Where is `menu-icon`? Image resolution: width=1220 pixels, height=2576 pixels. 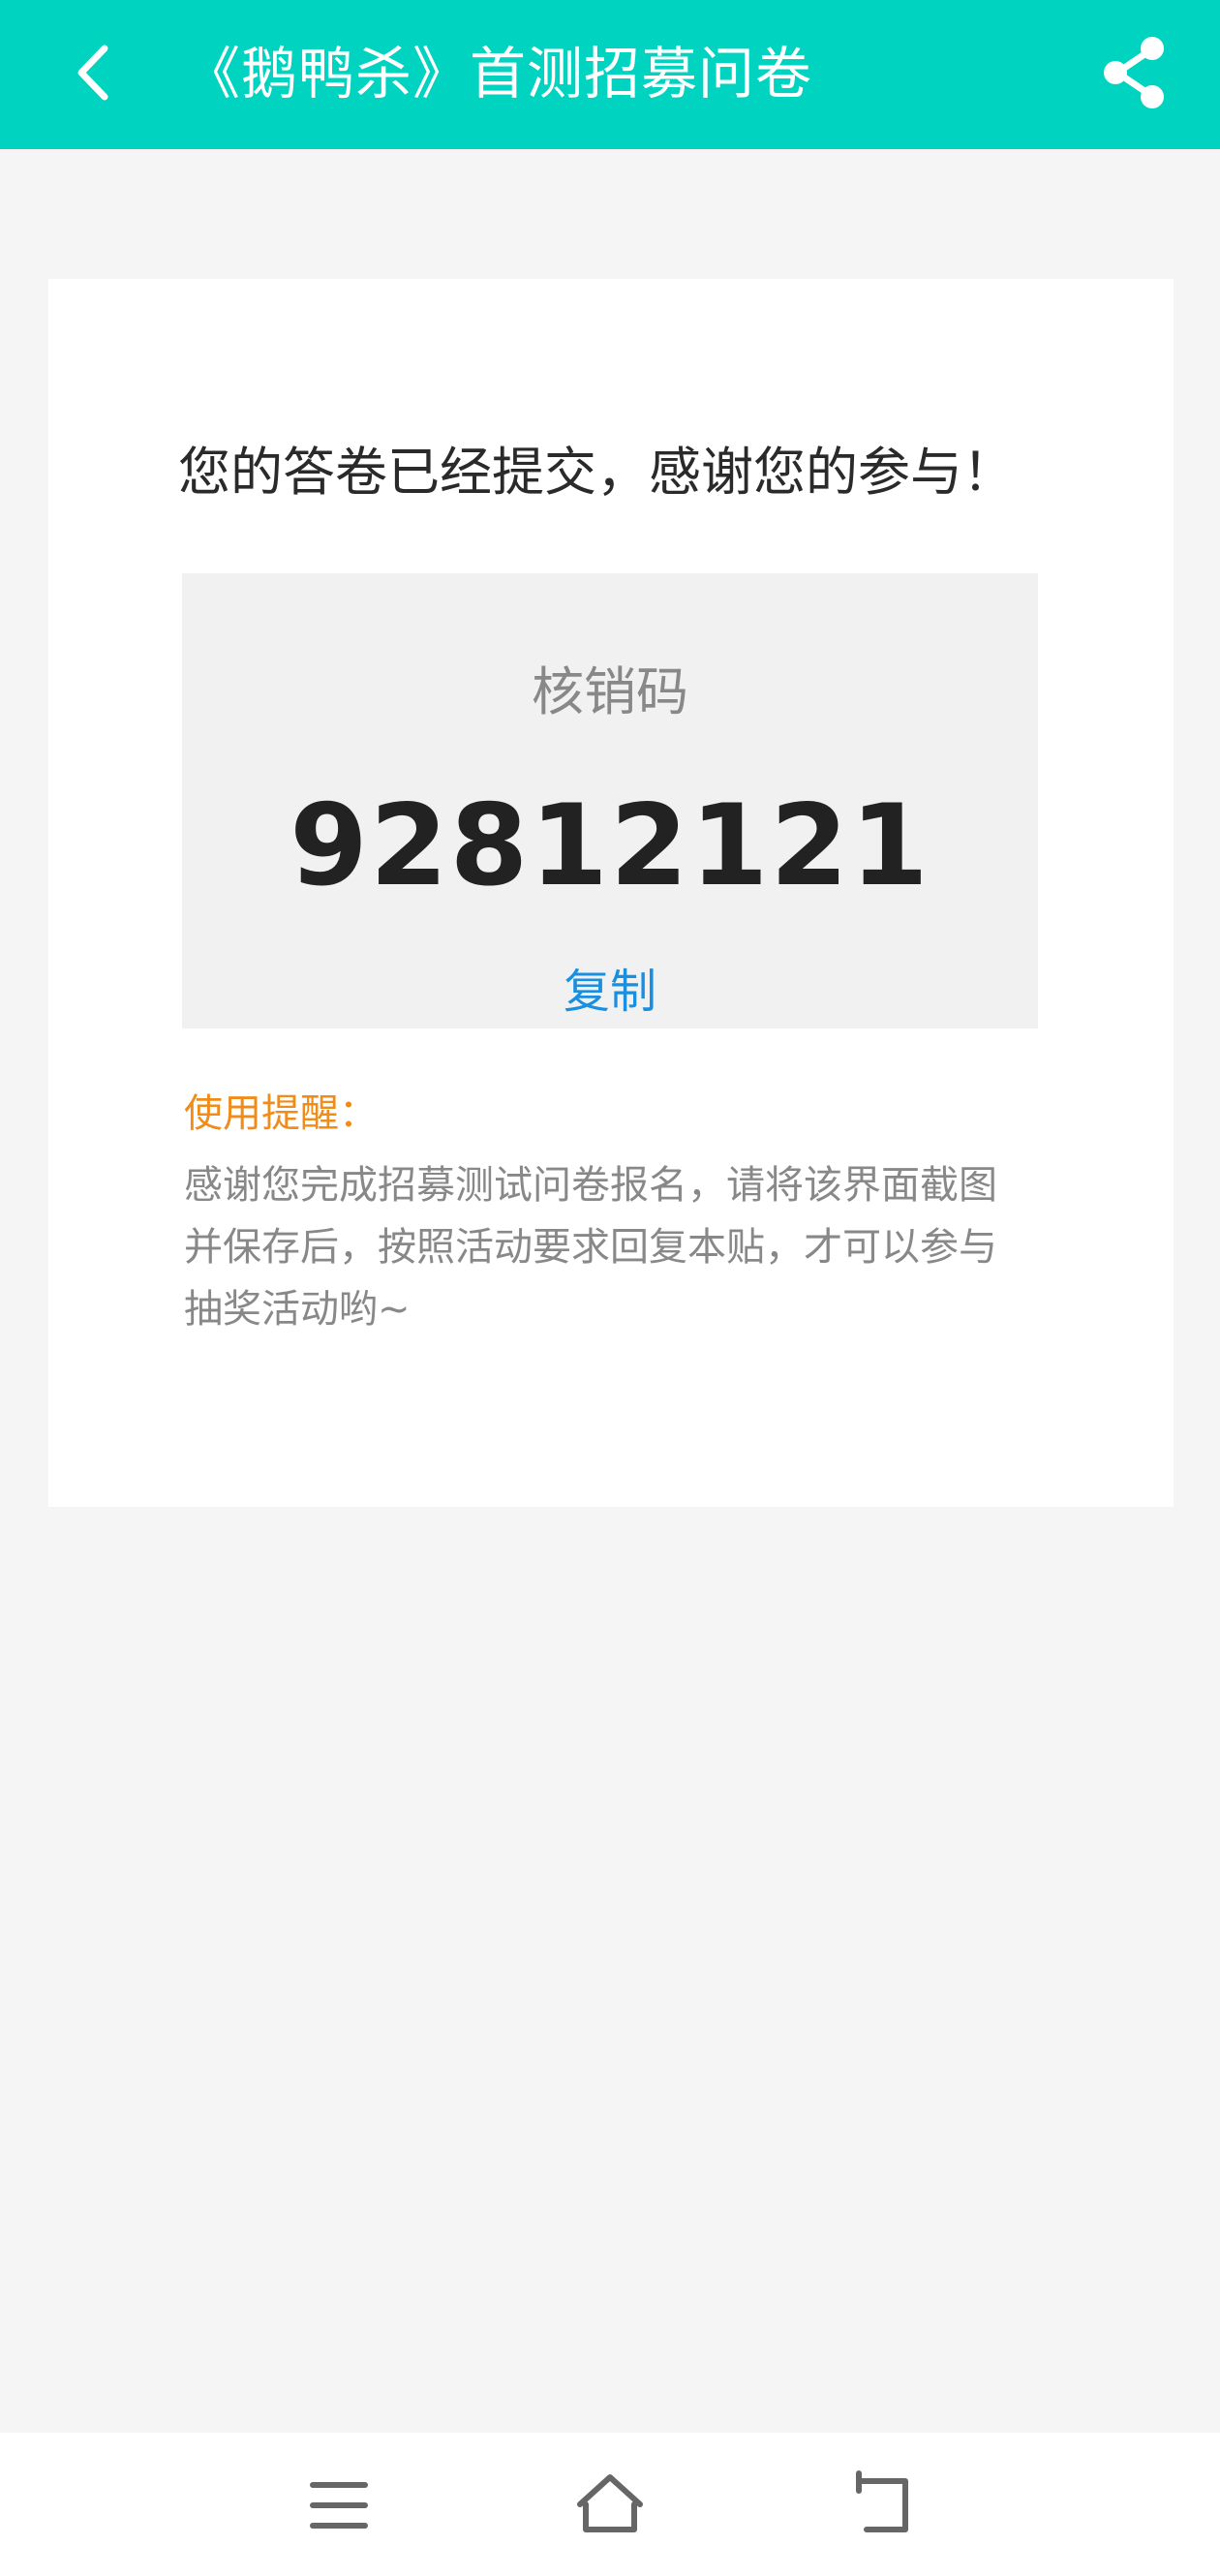 menu-icon is located at coordinates (339, 2505).